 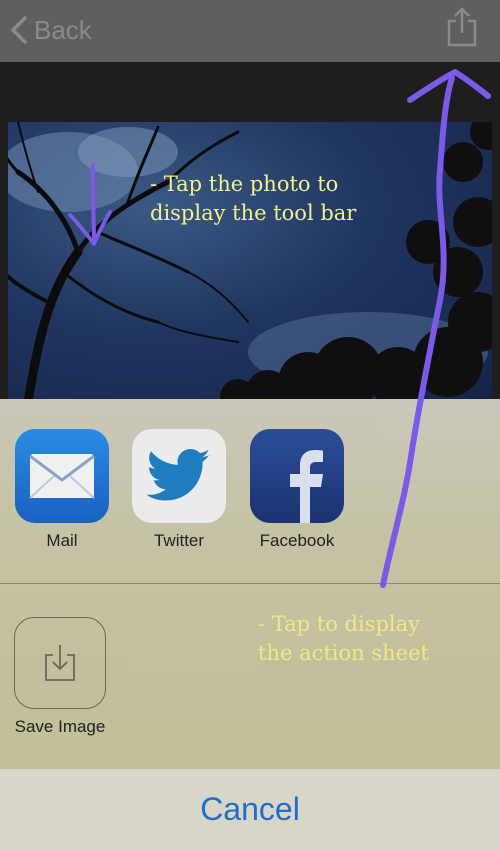 What do you see at coordinates (60, 726) in the screenshot?
I see `save-image-label: Save Image` at bounding box center [60, 726].